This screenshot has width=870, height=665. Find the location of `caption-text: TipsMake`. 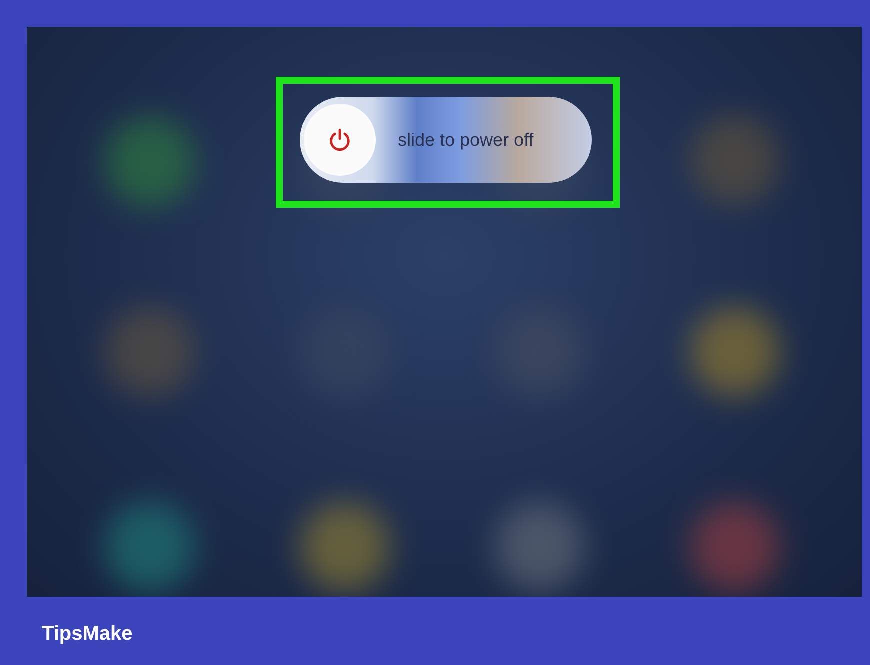

caption-text: TipsMake is located at coordinates (87, 634).